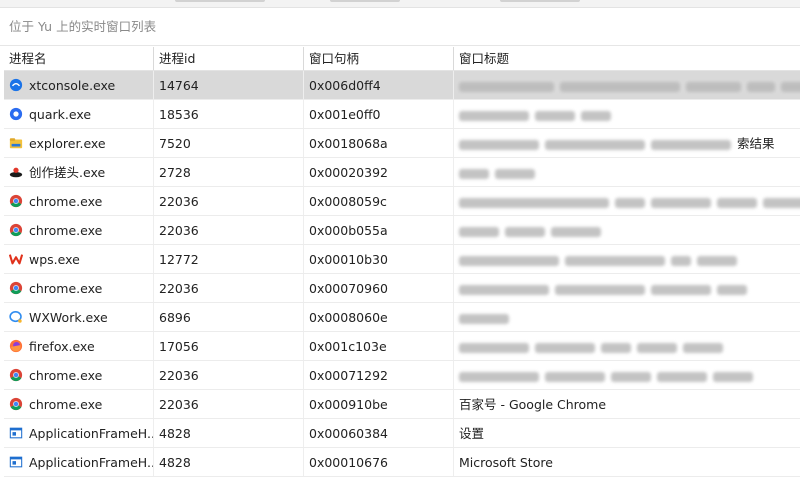  I want to click on window-title-cell: 设置, so click(627, 433).